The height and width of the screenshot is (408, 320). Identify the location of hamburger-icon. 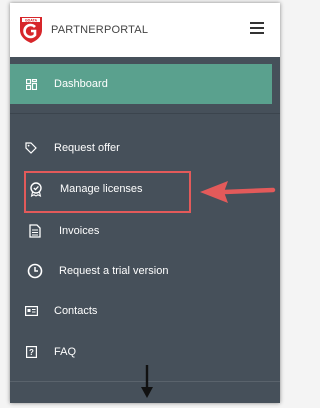
(257, 28).